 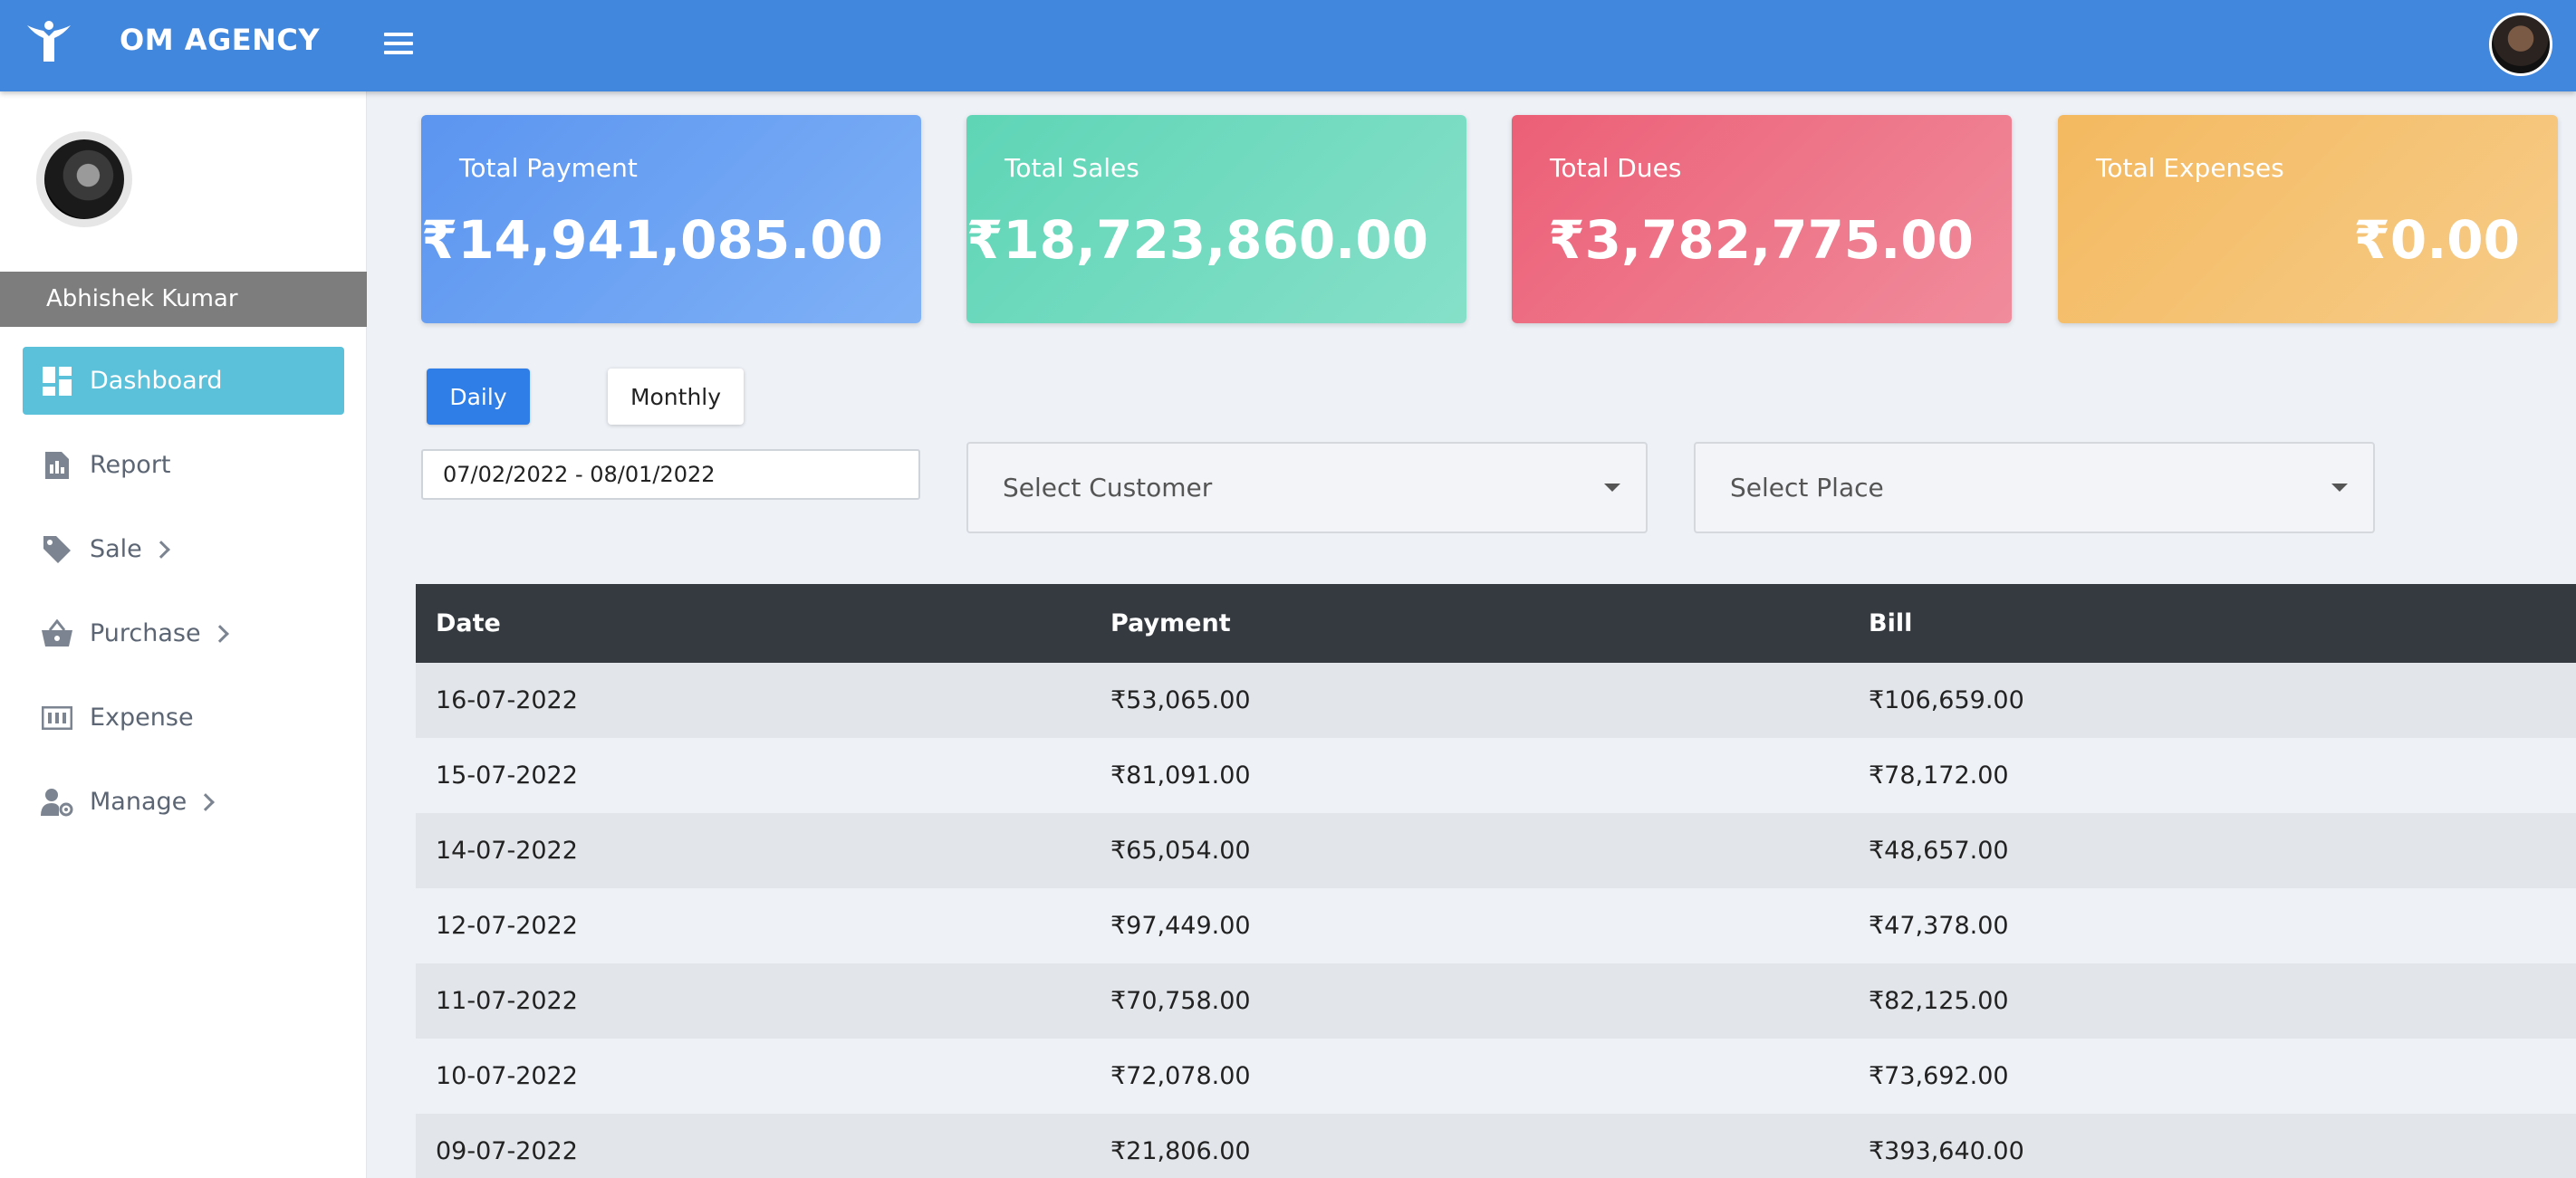 I want to click on cell-payment: ₹53,065.00, so click(x=1180, y=700).